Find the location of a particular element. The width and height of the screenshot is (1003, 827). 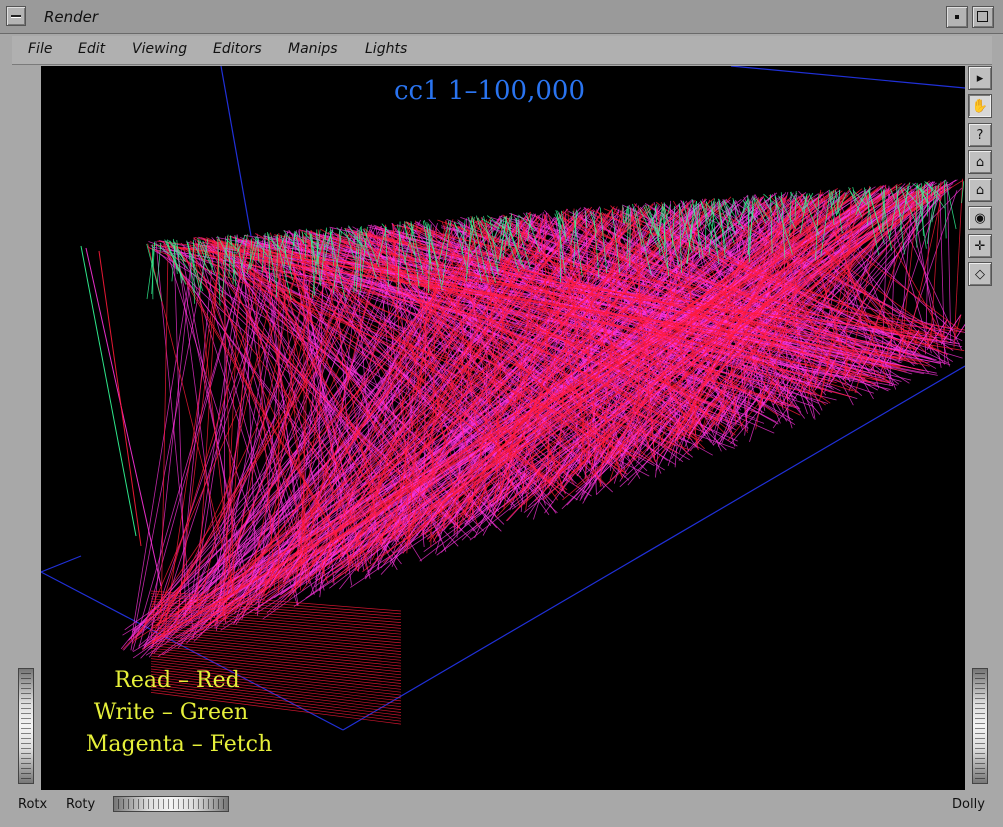

maximize-icon is located at coordinates (983, 17).